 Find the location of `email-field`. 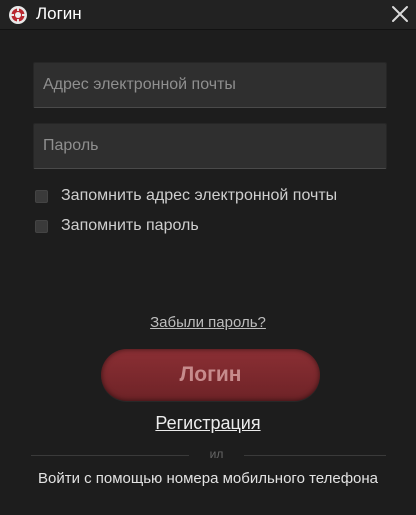

email-field is located at coordinates (210, 85).